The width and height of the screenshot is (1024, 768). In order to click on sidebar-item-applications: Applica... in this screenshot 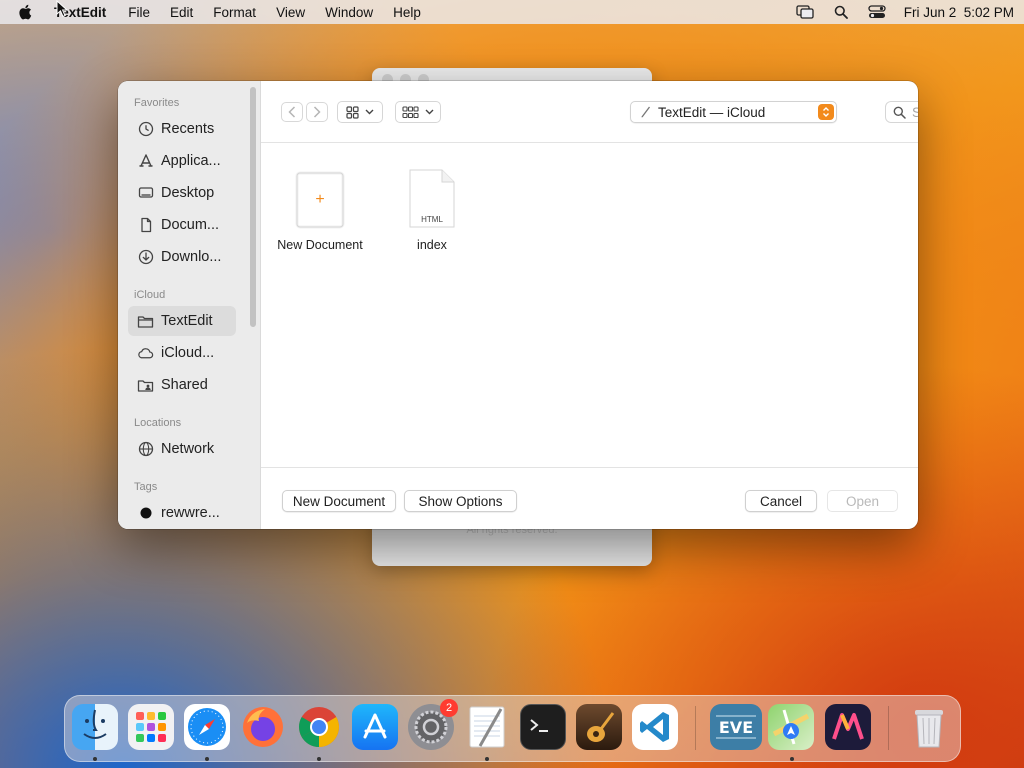, I will do `click(182, 161)`.